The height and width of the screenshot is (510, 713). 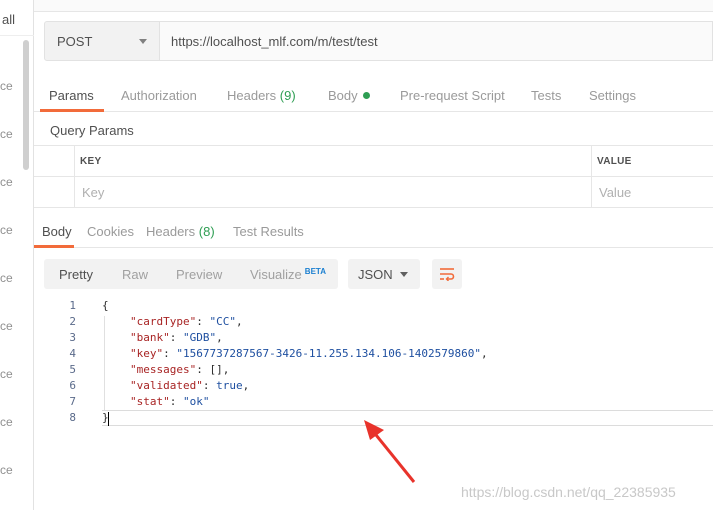 I want to click on json-key: "key", so click(x=147, y=353).